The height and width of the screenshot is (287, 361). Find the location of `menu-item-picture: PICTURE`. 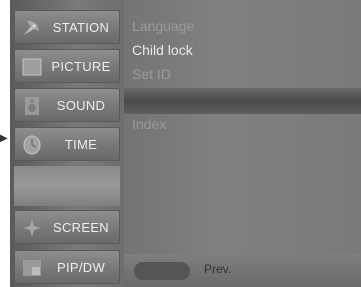

menu-item-picture: PICTURE is located at coordinates (67, 66).